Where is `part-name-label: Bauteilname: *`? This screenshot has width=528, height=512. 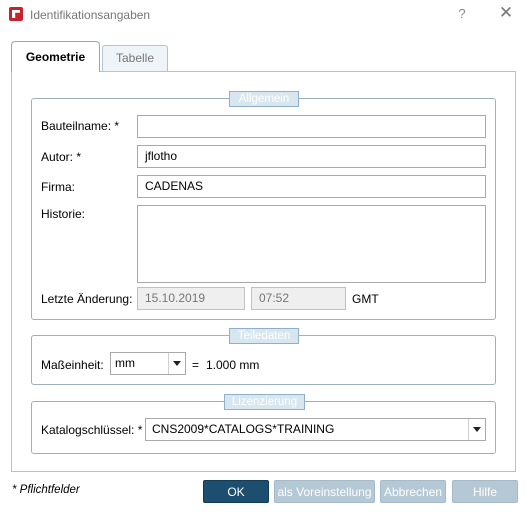
part-name-label: Bauteilname: * is located at coordinates (80, 126).